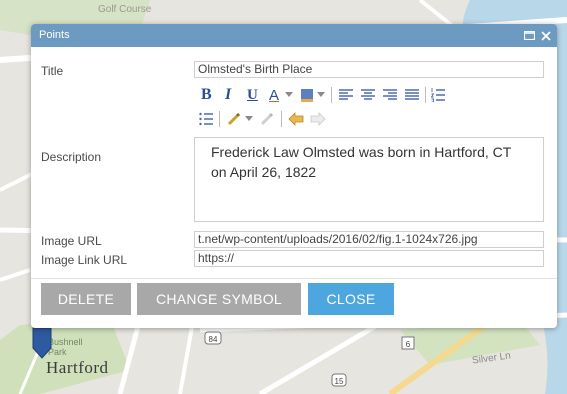 The height and width of the screenshot is (394, 567). Describe the element at coordinates (369, 69) in the screenshot. I see `title-input: Olmsted's Birth Place` at that location.